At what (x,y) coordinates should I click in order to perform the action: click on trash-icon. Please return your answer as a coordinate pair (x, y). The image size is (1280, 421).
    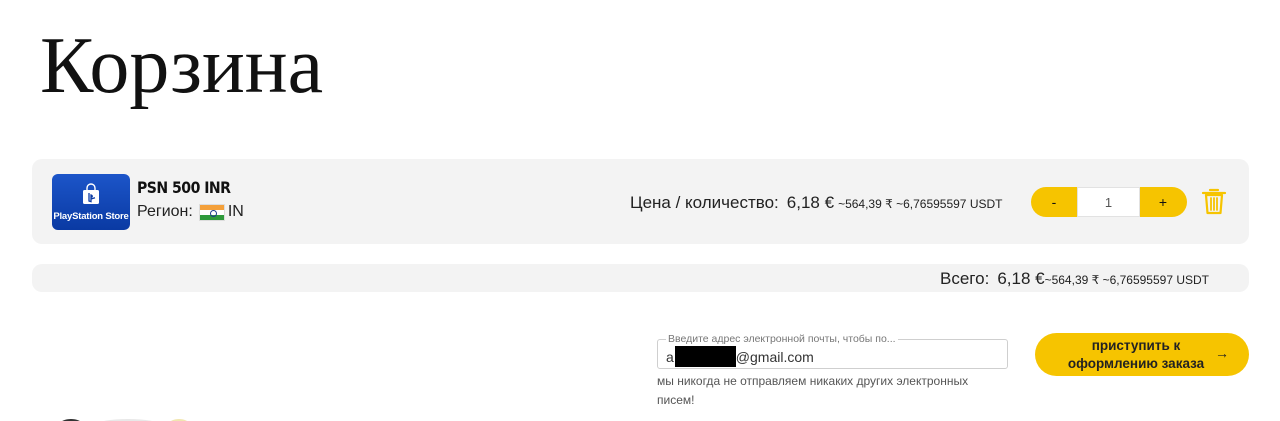
    Looking at the image, I should click on (1214, 201).